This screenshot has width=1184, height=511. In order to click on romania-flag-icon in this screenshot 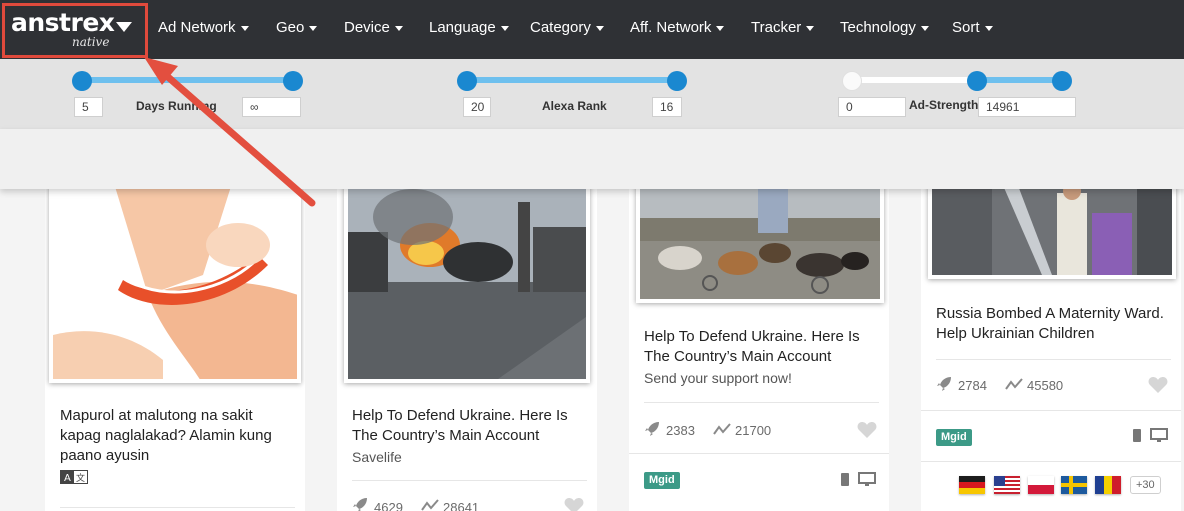, I will do `click(1108, 485)`.